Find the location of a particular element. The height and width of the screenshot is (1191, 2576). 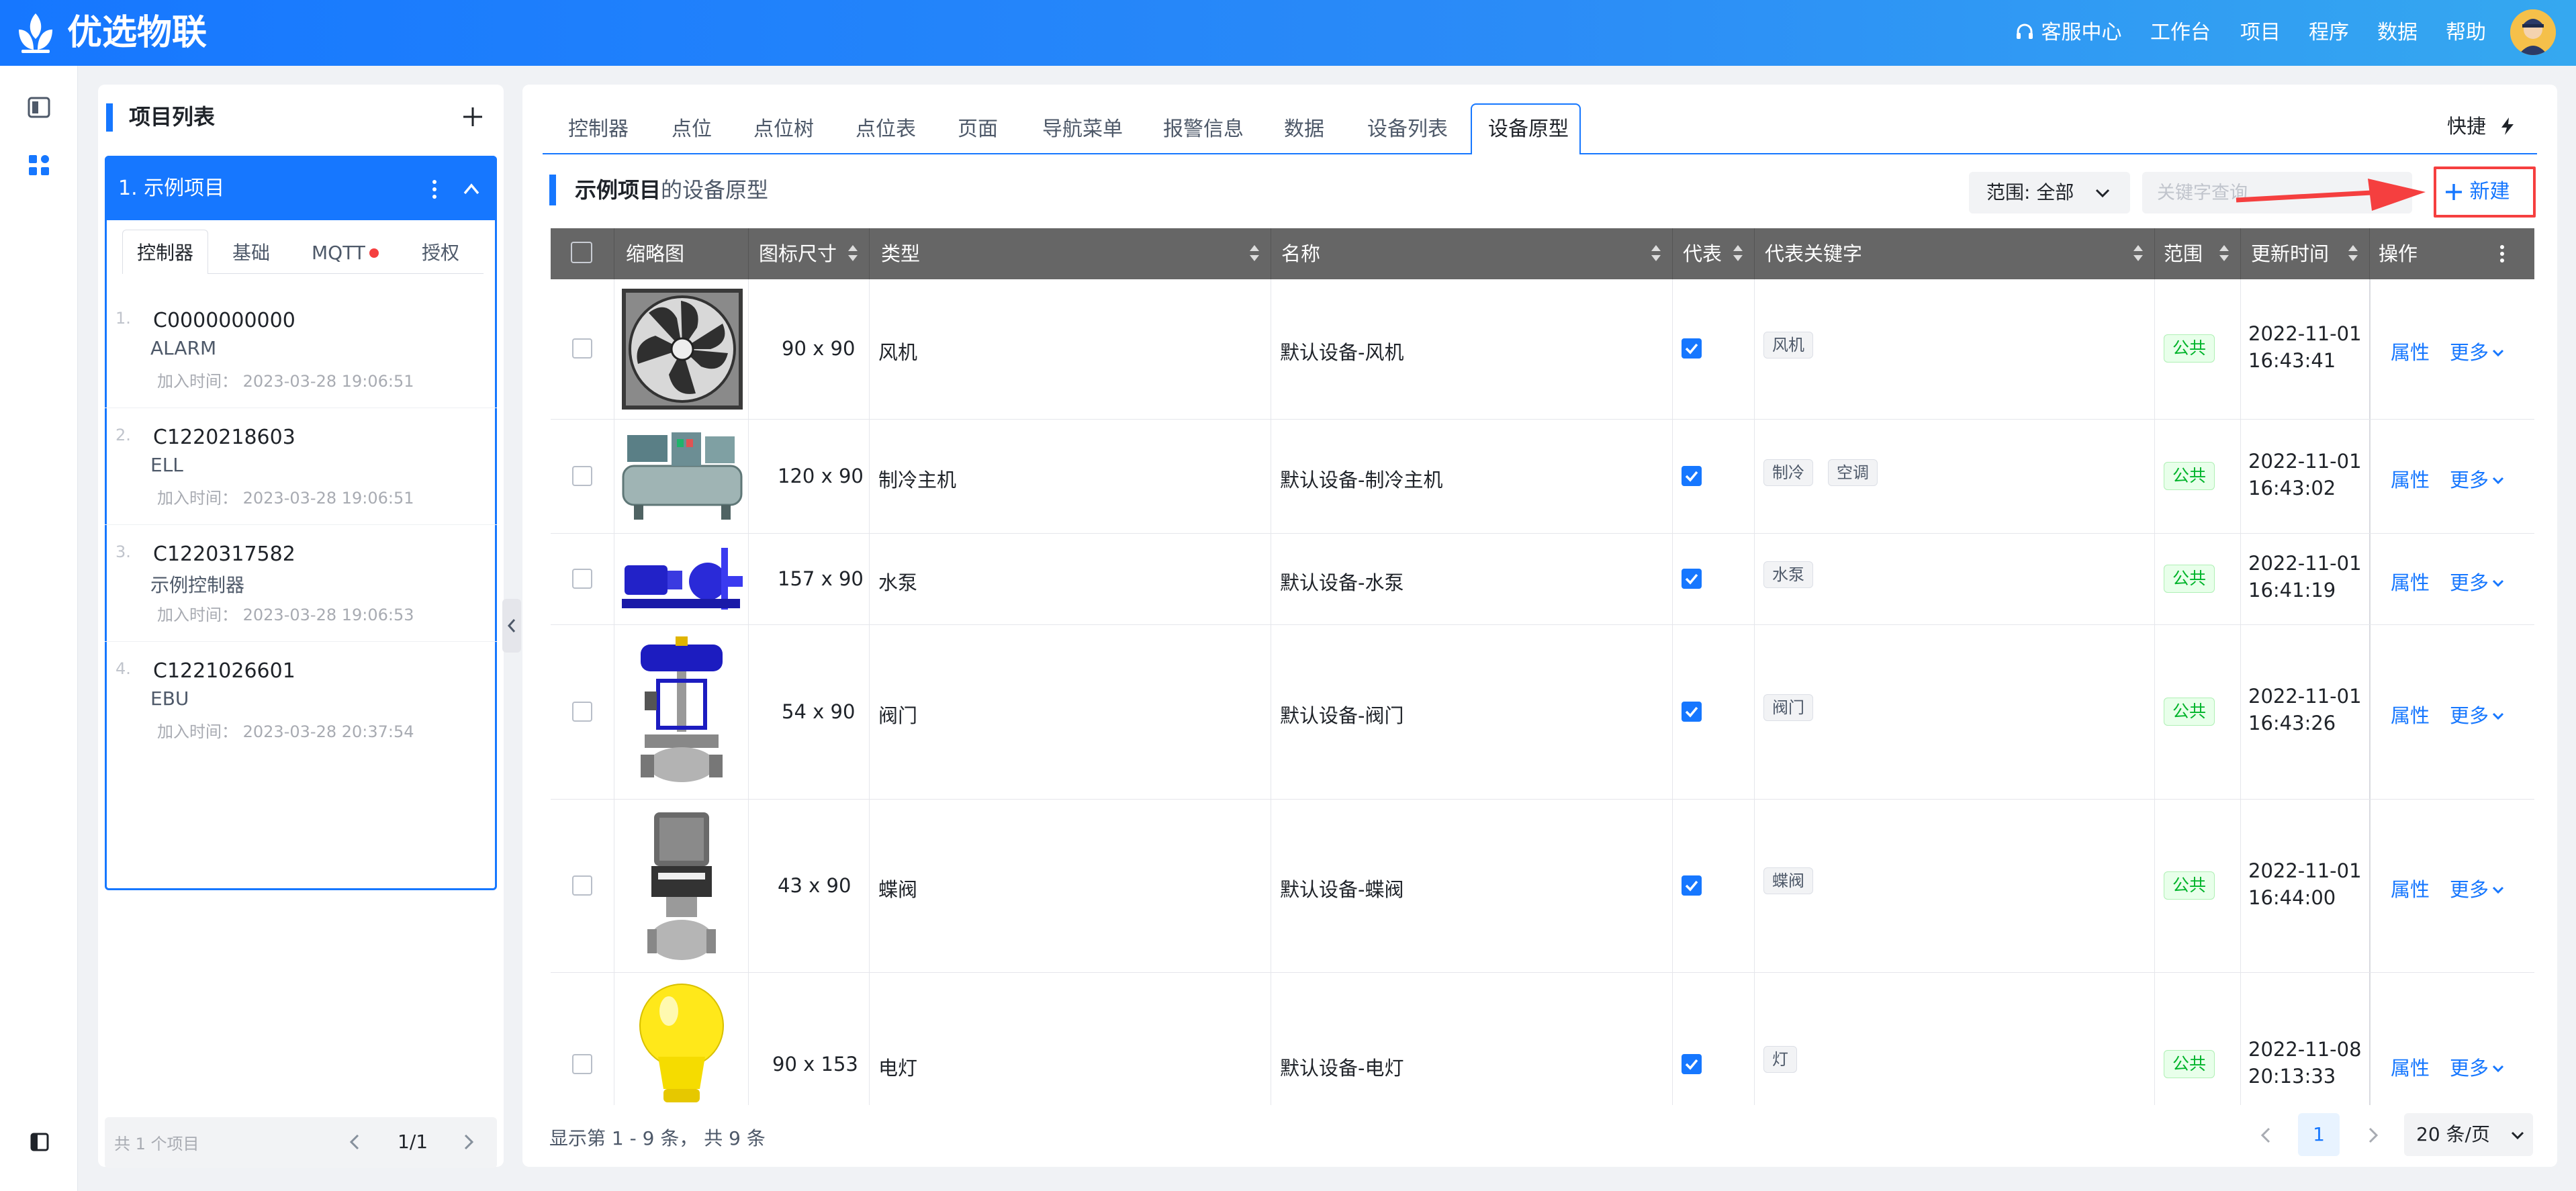

col-name: 名称 is located at coordinates (1300, 253).